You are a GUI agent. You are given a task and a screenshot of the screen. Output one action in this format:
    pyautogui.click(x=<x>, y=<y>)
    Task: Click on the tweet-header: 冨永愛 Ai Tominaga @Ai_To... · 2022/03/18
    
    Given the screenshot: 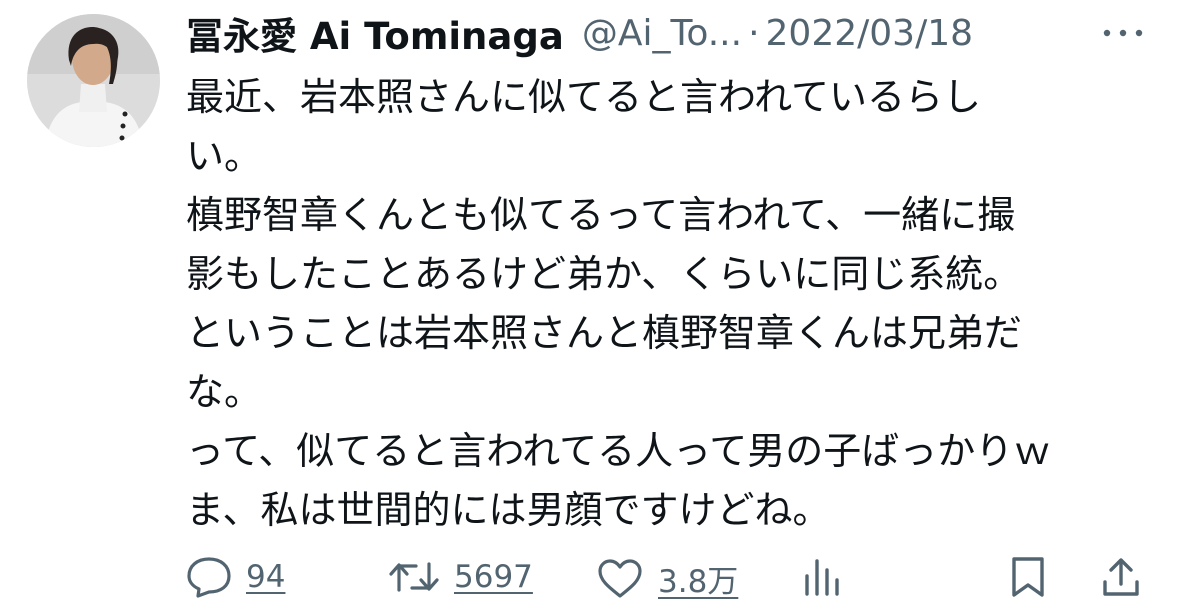 What is the action you would take?
    pyautogui.click(x=580, y=33)
    